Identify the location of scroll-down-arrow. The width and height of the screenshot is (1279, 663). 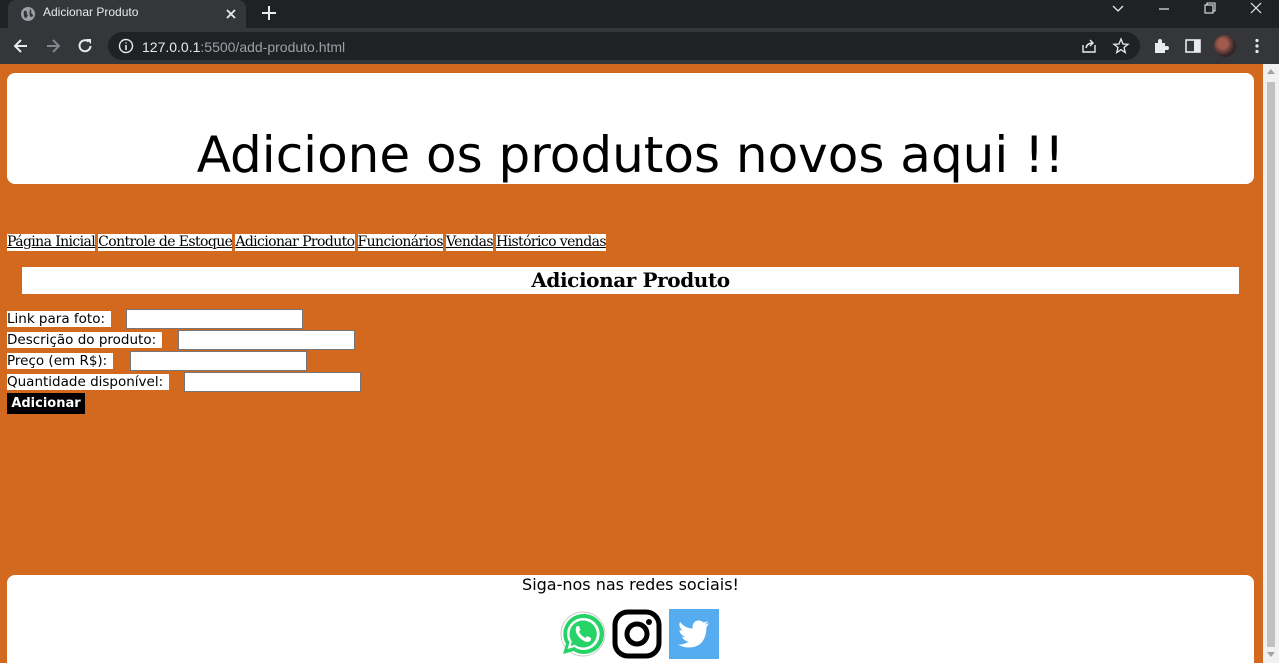
(1271, 654).